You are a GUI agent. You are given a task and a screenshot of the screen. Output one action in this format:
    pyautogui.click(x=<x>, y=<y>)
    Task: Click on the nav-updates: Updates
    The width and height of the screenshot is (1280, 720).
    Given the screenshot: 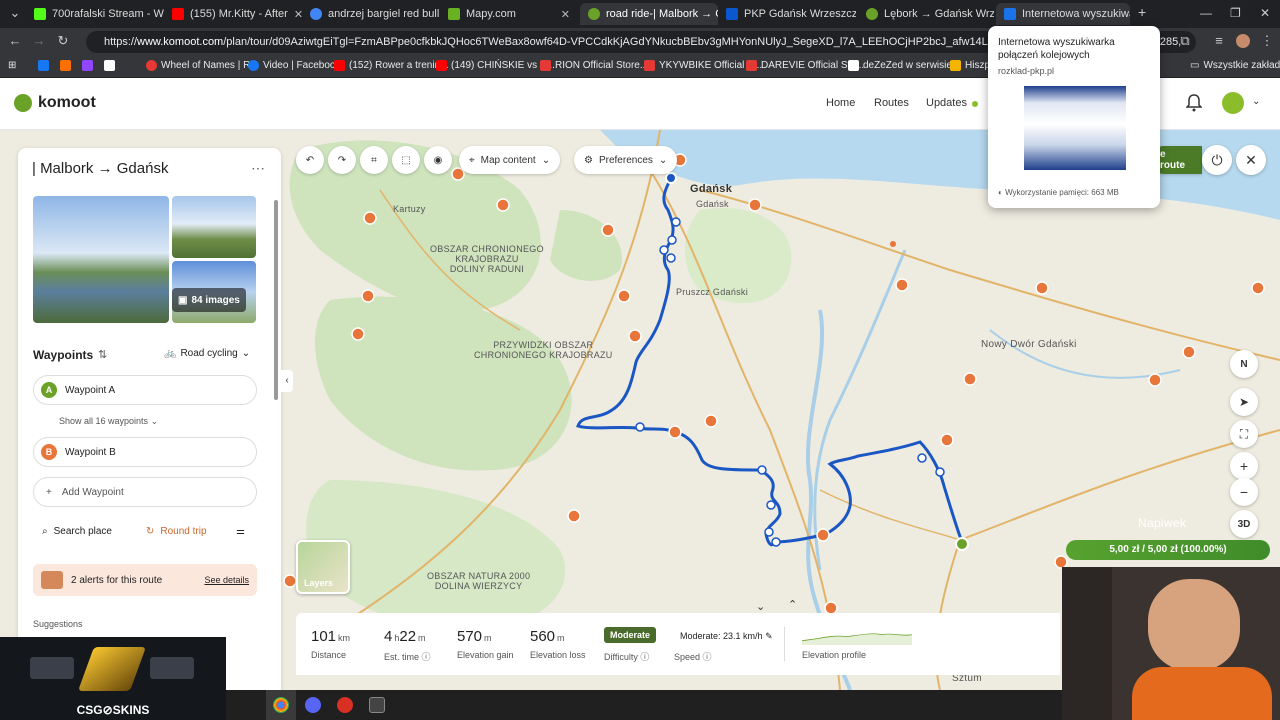 What is the action you would take?
    pyautogui.click(x=946, y=103)
    